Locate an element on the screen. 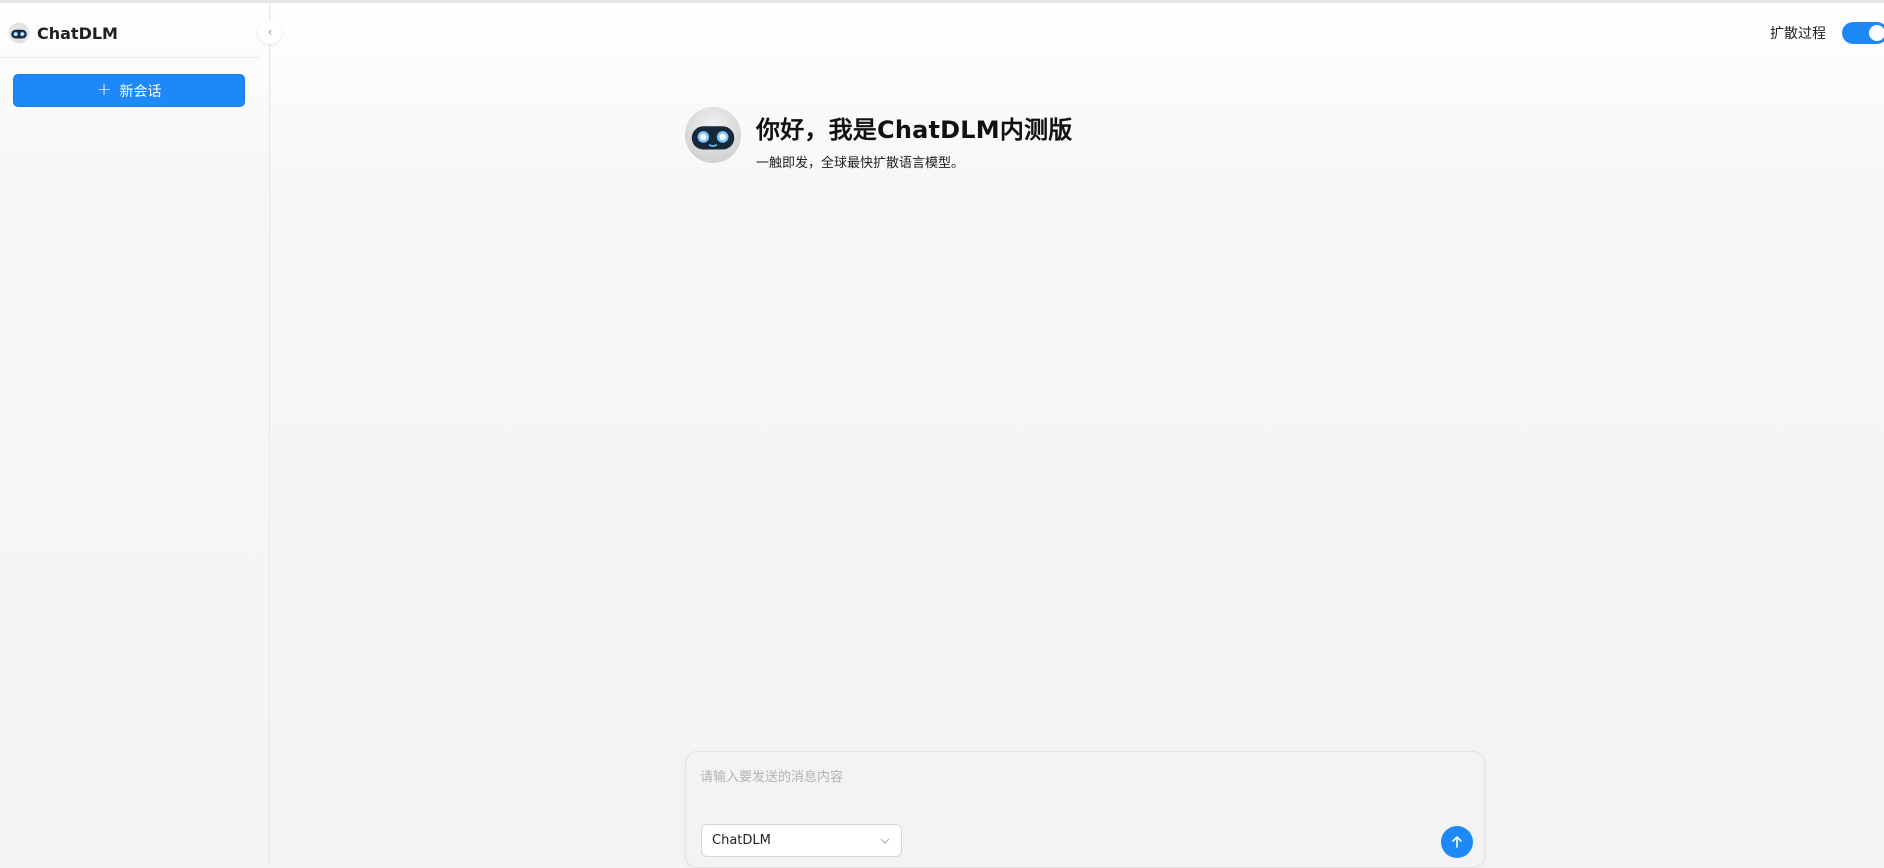  diffusion-toggle-label: 扩散过程 is located at coordinates (1798, 34).